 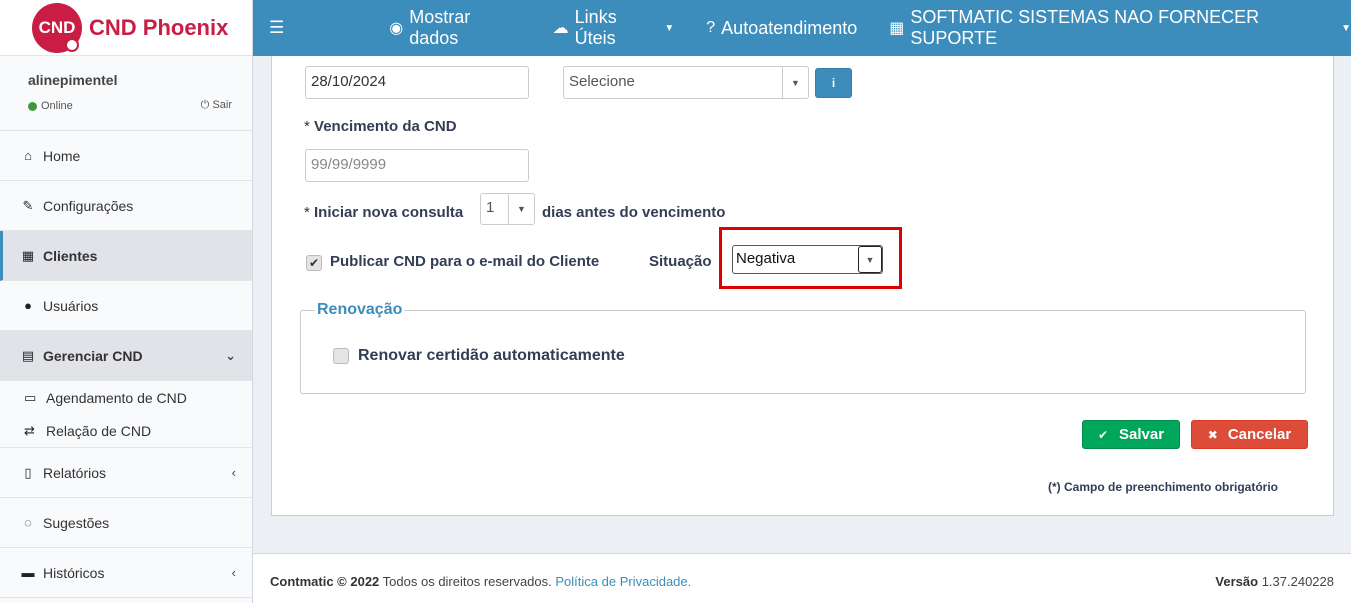 What do you see at coordinates (1085, 27) in the screenshot?
I see `company-label: SOFTMATIC SISTEMAS NAO FORNECER SUPORTE` at bounding box center [1085, 27].